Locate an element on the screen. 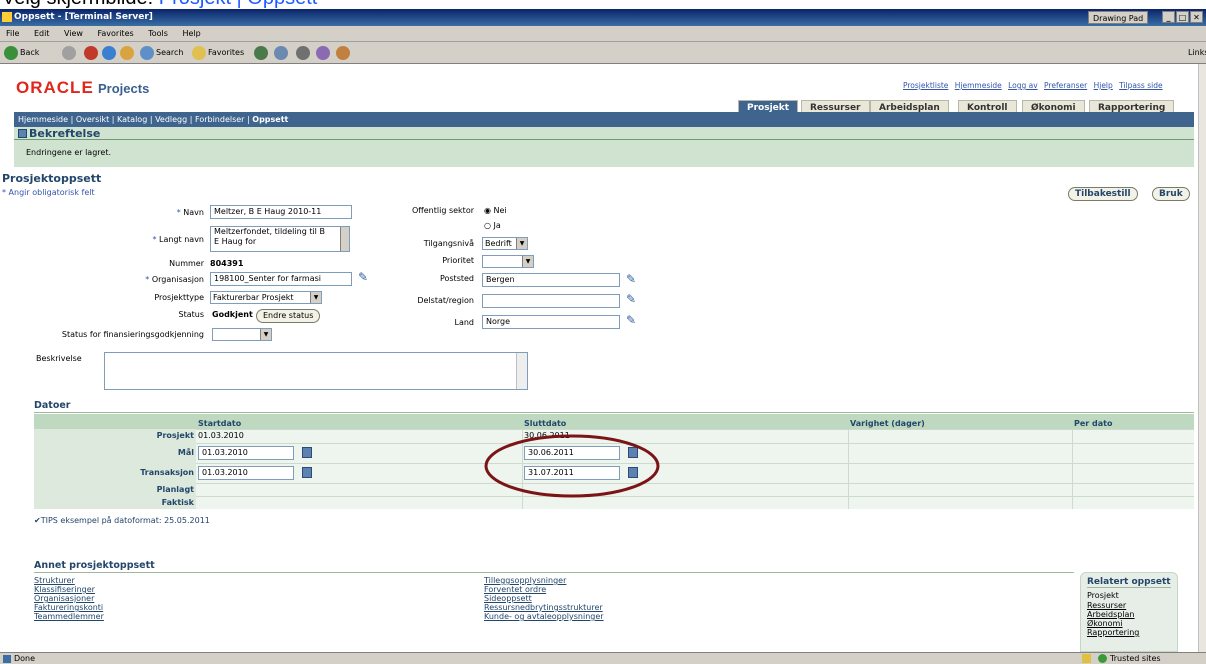 The width and height of the screenshot is (1206, 664). menu-view: View is located at coordinates (73, 33).